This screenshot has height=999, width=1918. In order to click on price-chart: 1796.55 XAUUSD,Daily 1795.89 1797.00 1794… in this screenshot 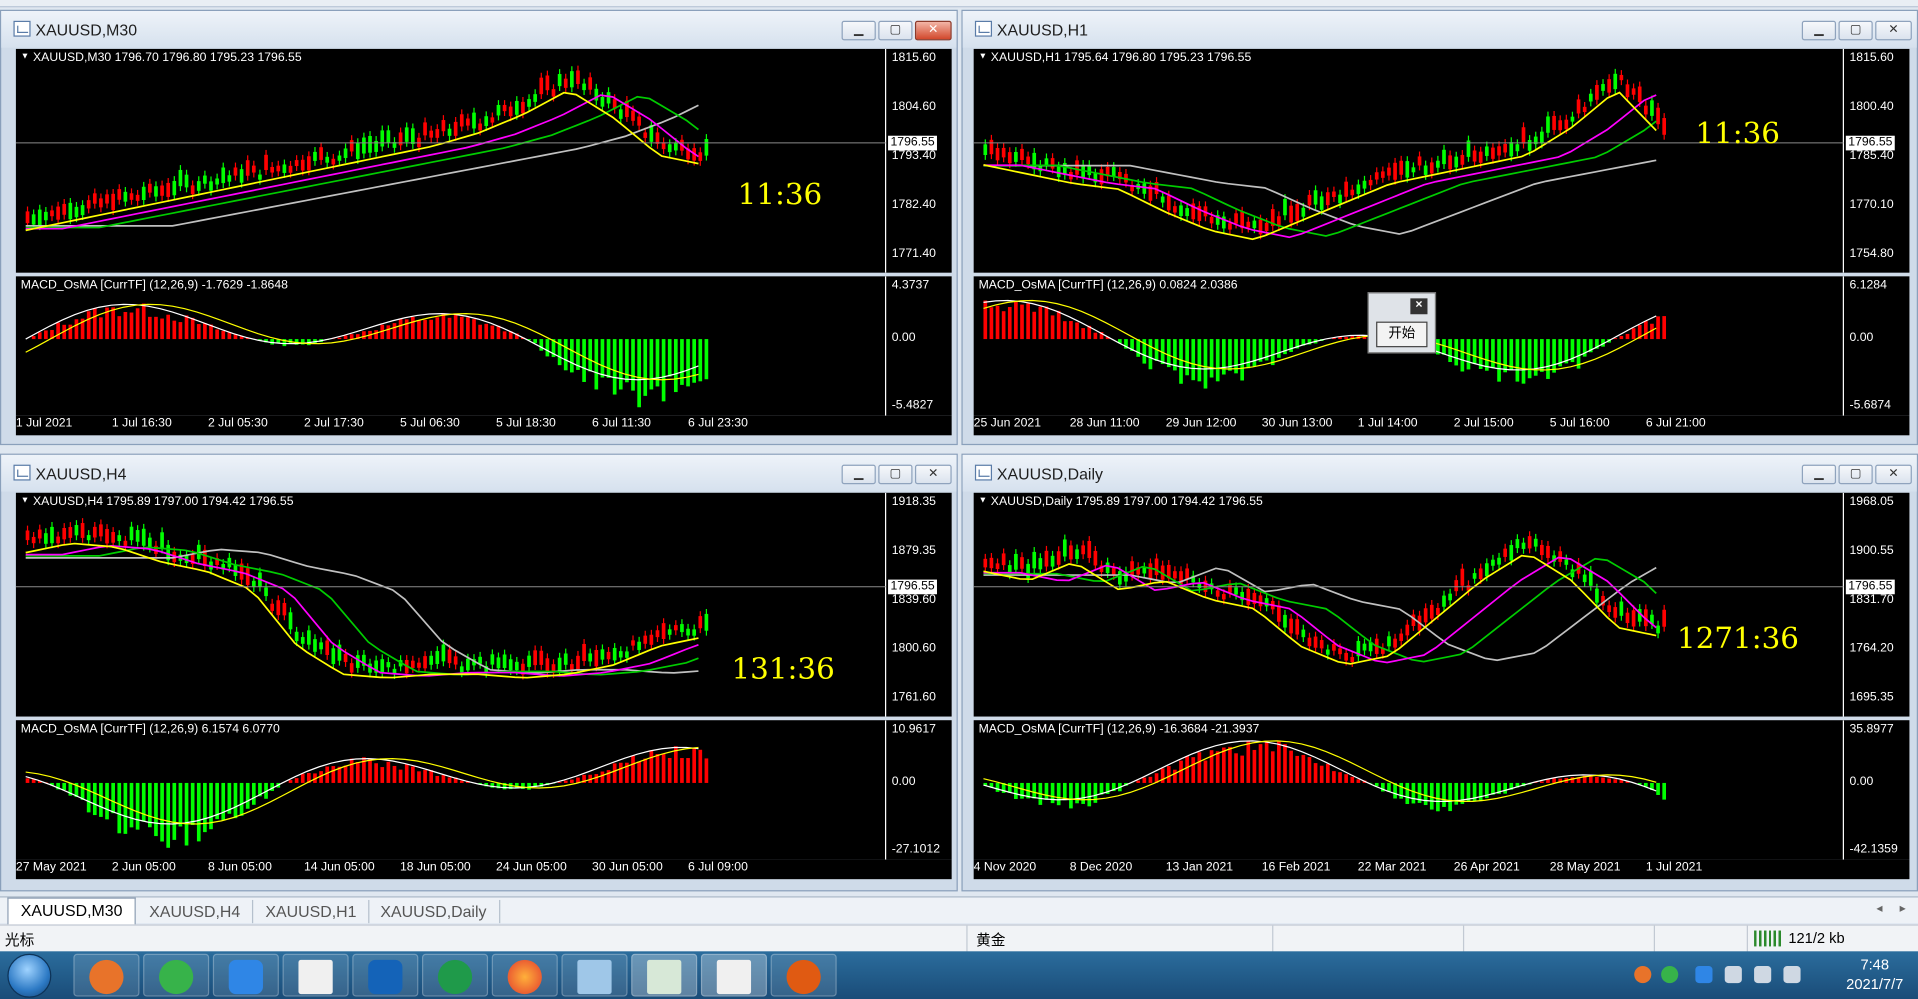, I will do `click(1441, 604)`.